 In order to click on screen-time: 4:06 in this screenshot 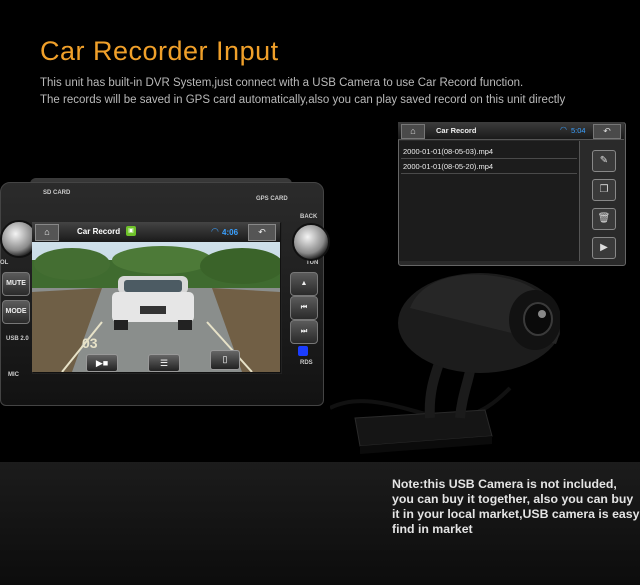, I will do `click(230, 232)`.